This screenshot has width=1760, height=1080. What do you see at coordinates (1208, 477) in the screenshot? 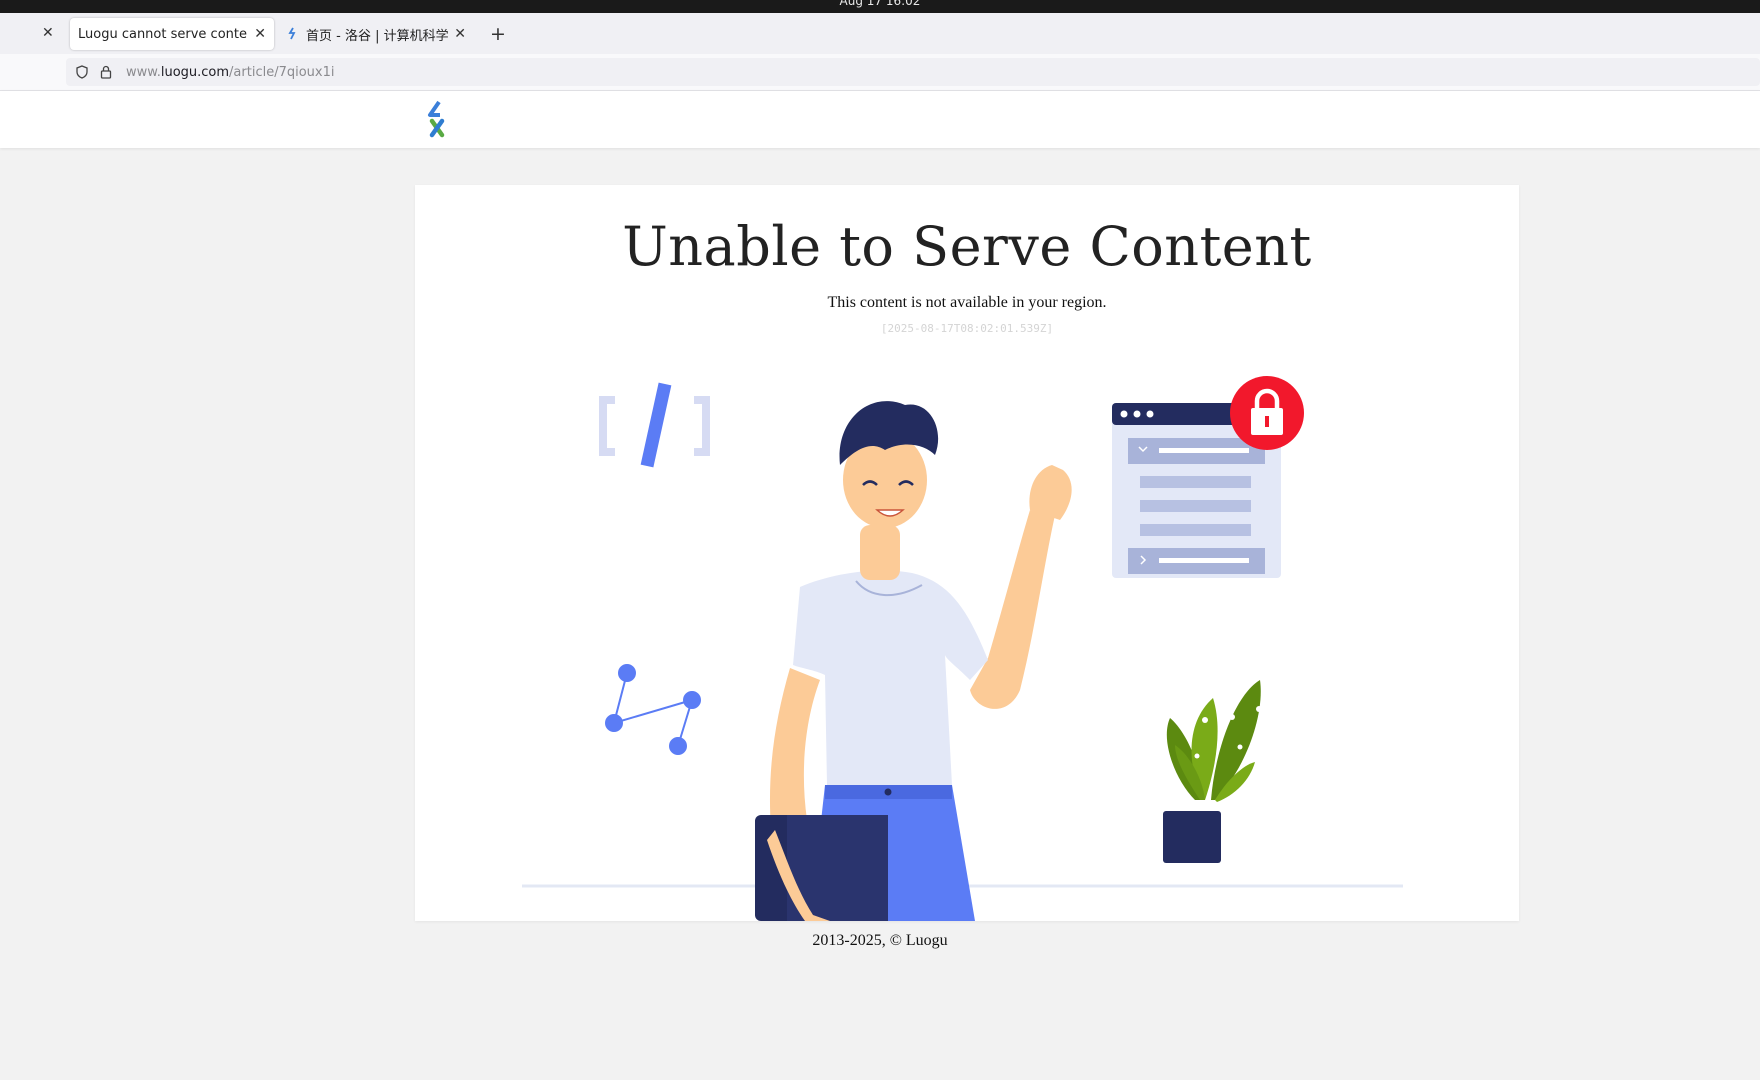
I see `locked-window-icon` at bounding box center [1208, 477].